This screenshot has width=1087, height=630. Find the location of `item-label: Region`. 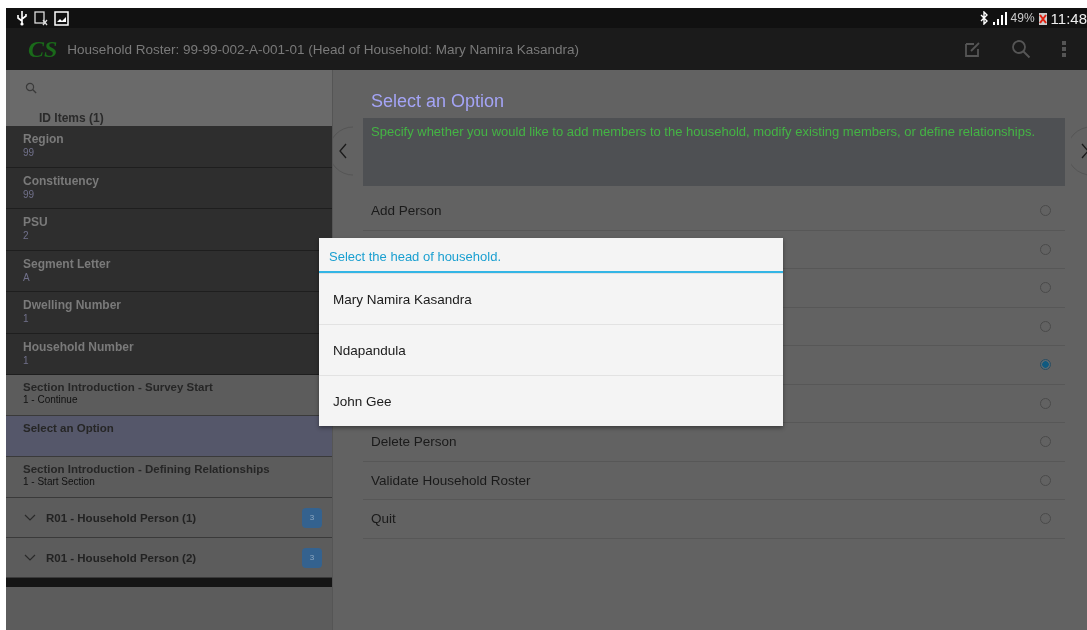

item-label: Region is located at coordinates (44, 139).